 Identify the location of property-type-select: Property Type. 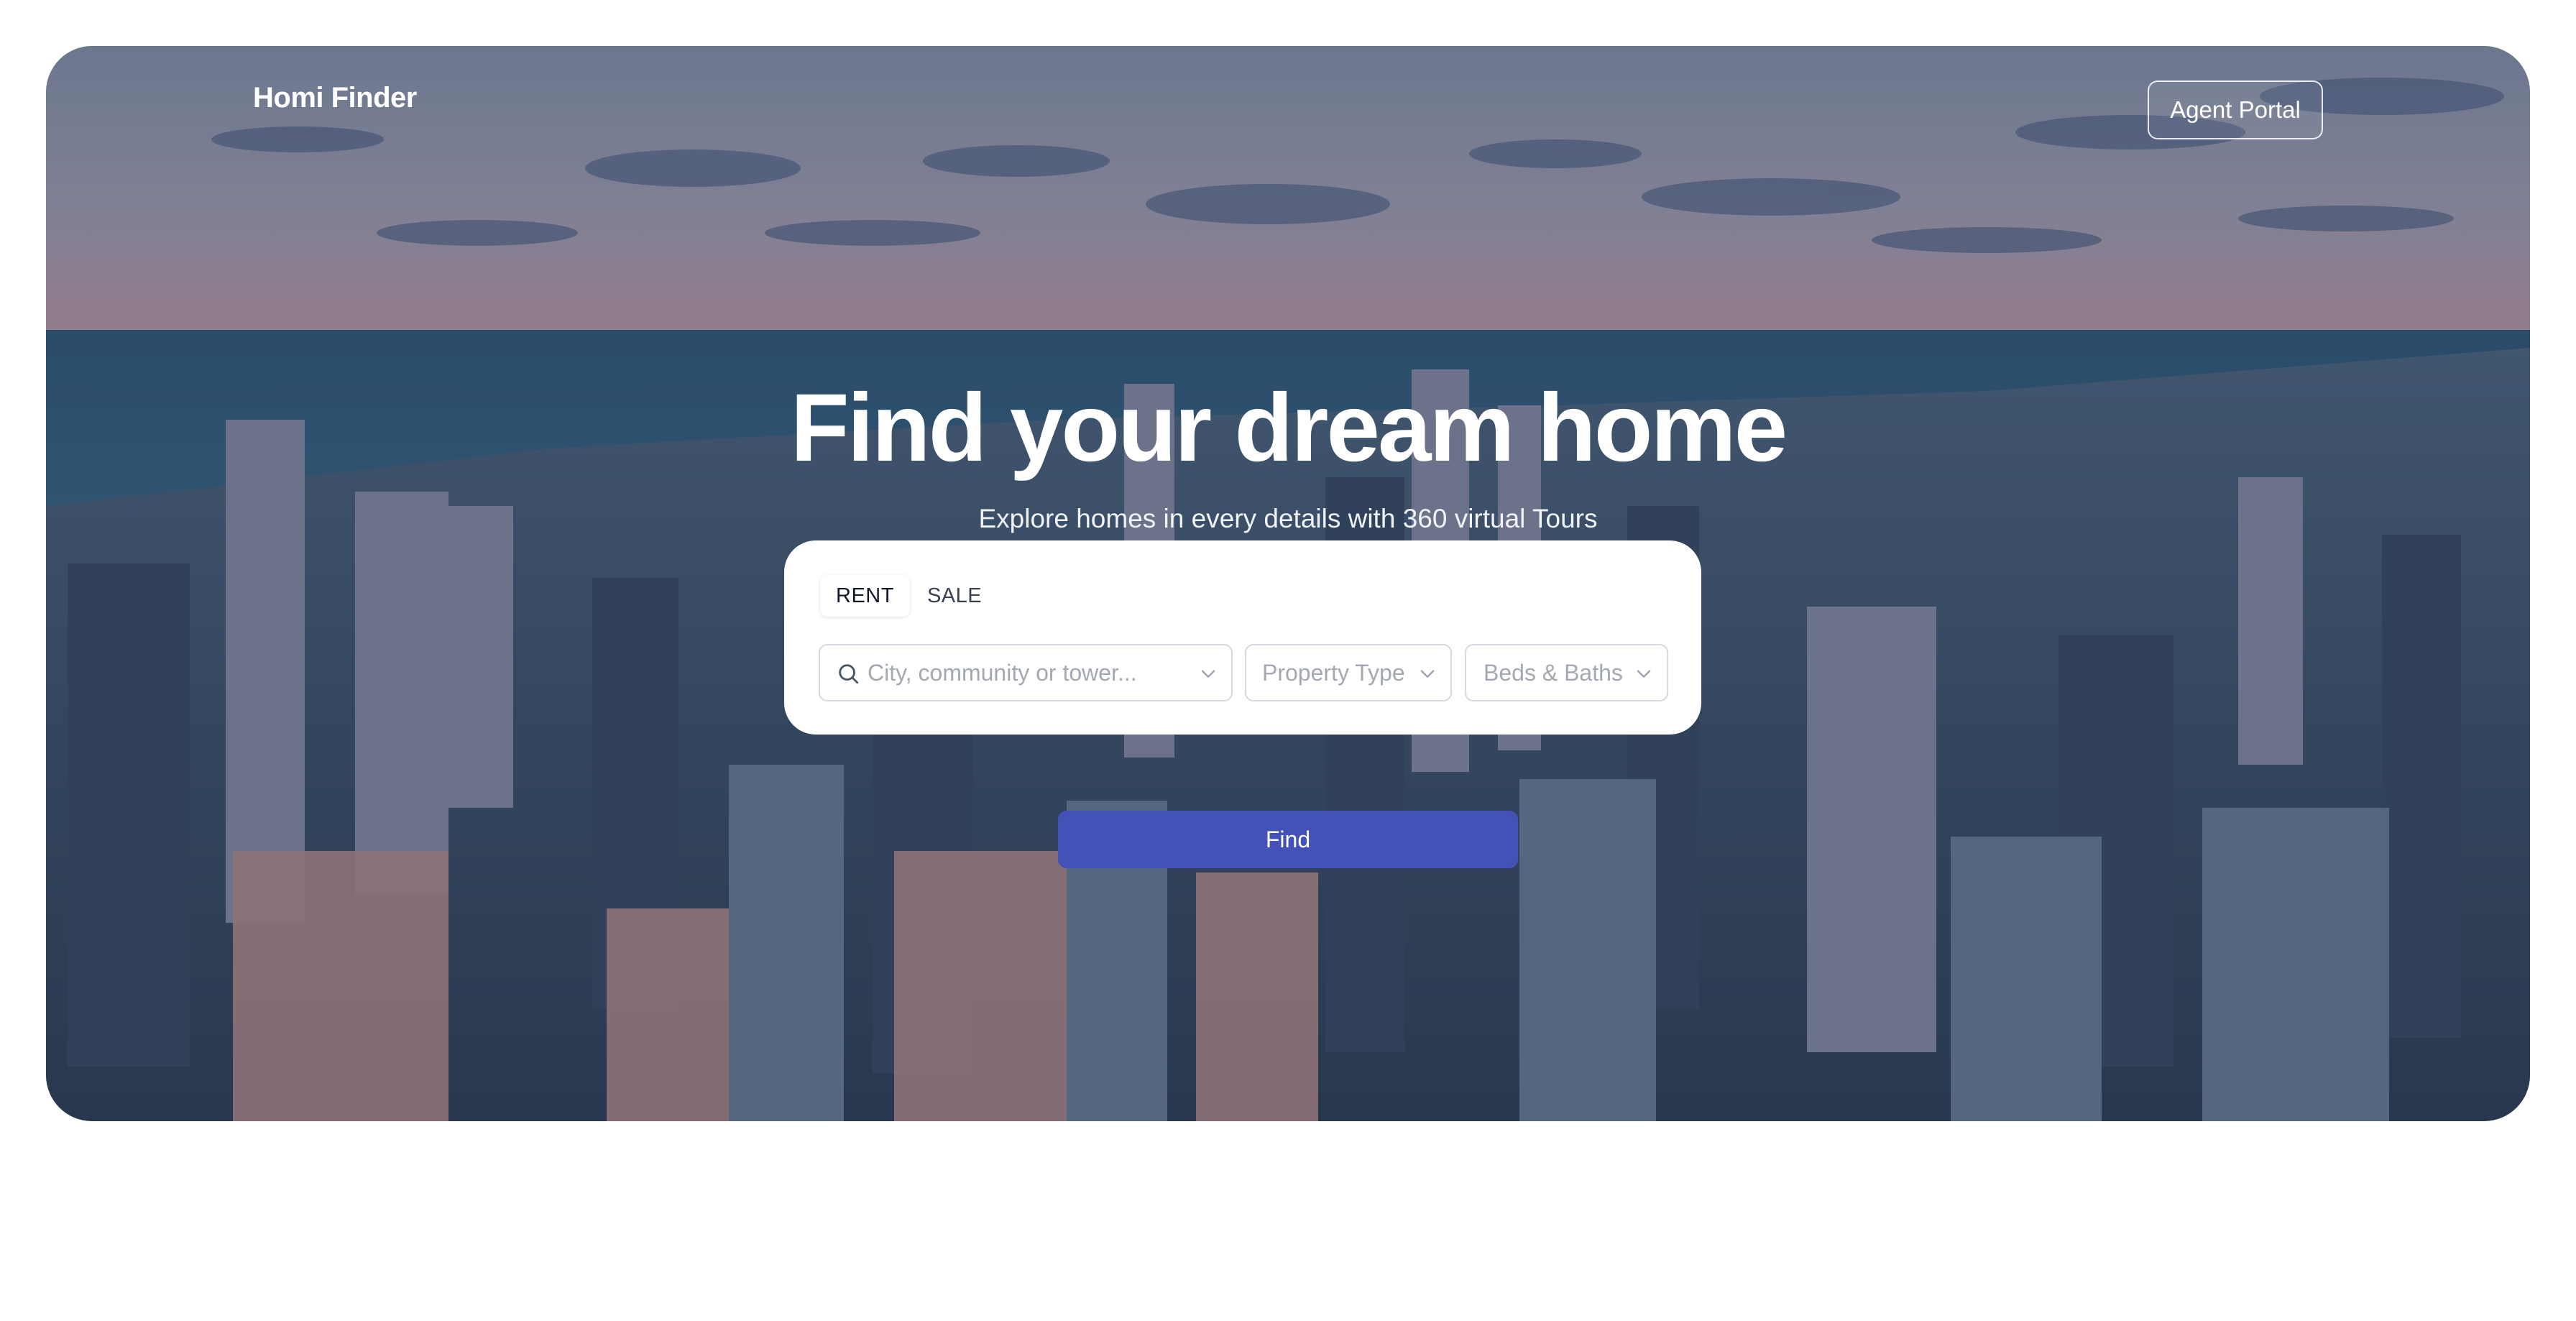
(1348, 672).